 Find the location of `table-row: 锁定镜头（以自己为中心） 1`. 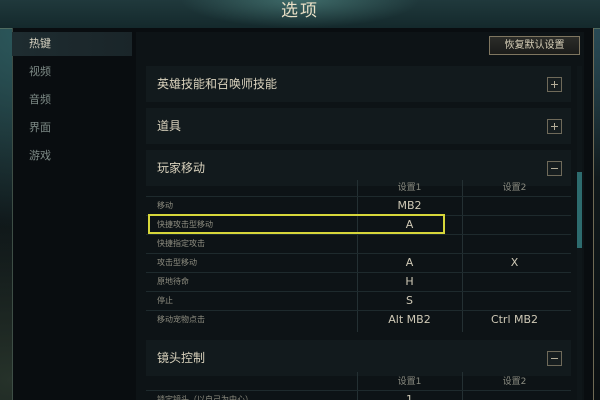

table-row: 锁定镜头（以自己为中心） 1 is located at coordinates (358, 395).